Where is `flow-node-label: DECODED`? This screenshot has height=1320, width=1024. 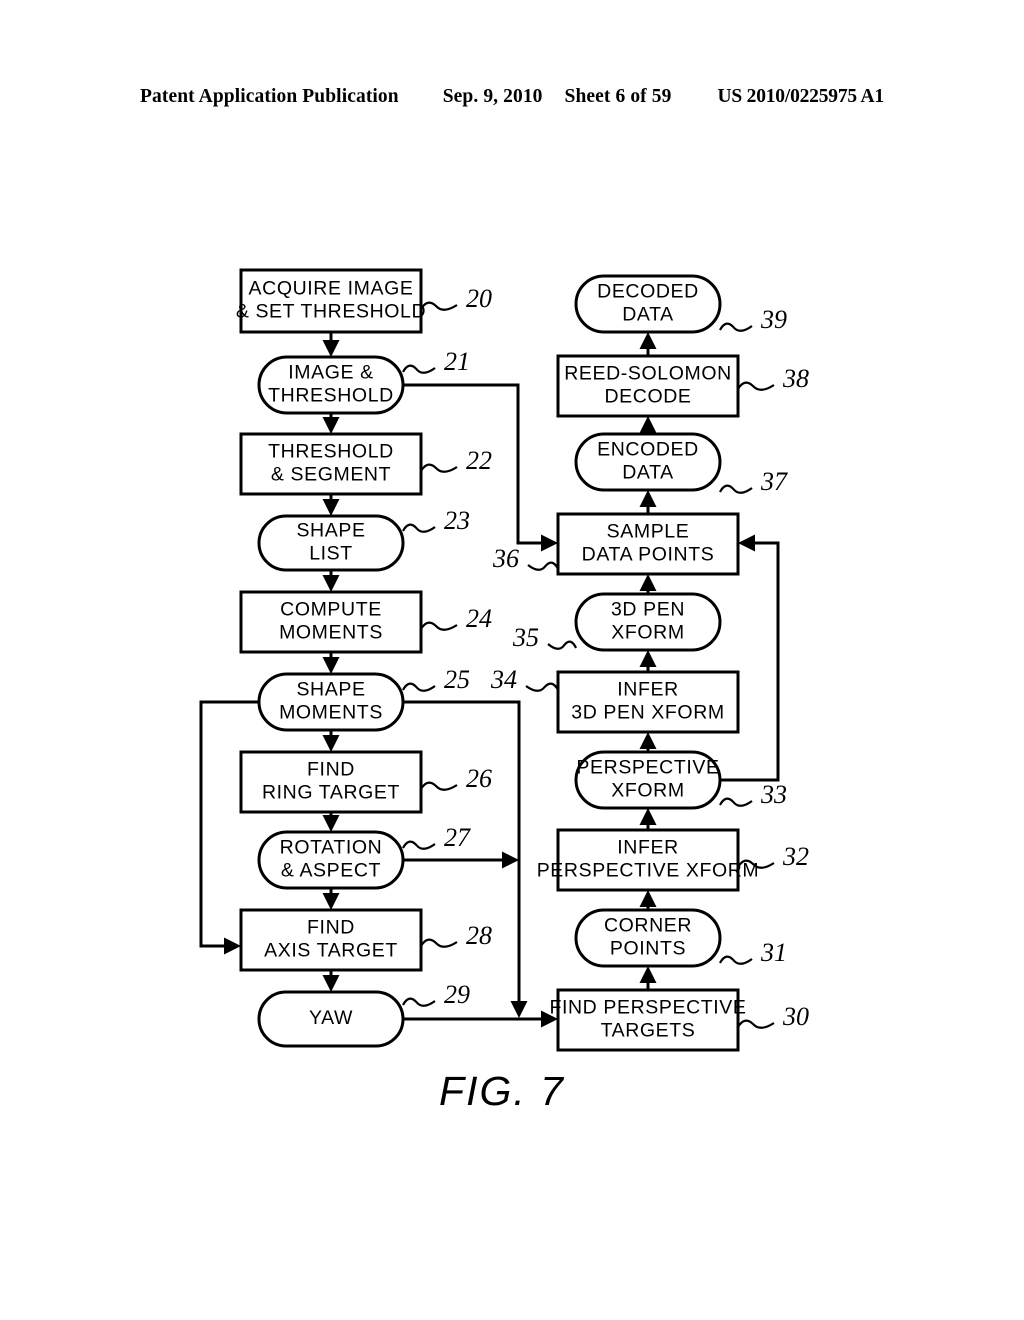 flow-node-label: DECODED is located at coordinates (648, 292).